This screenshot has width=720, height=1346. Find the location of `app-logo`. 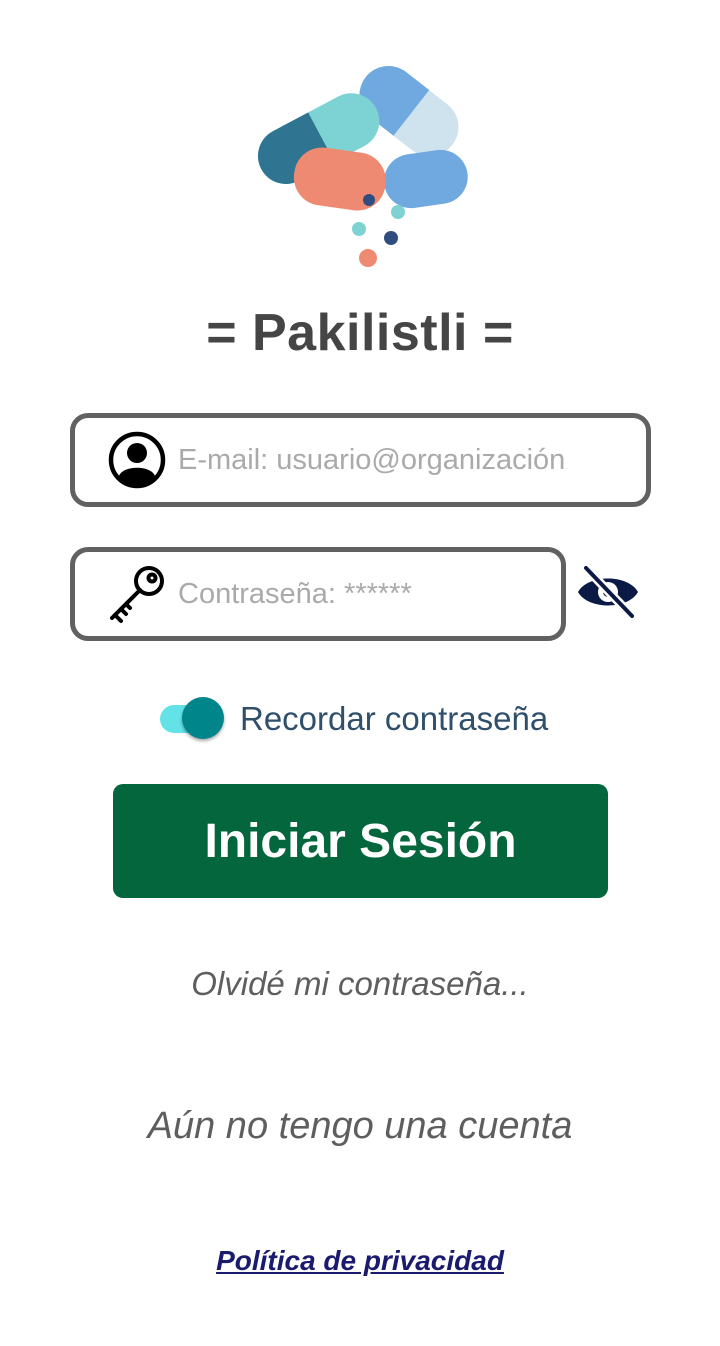

app-logo is located at coordinates (362, 166).